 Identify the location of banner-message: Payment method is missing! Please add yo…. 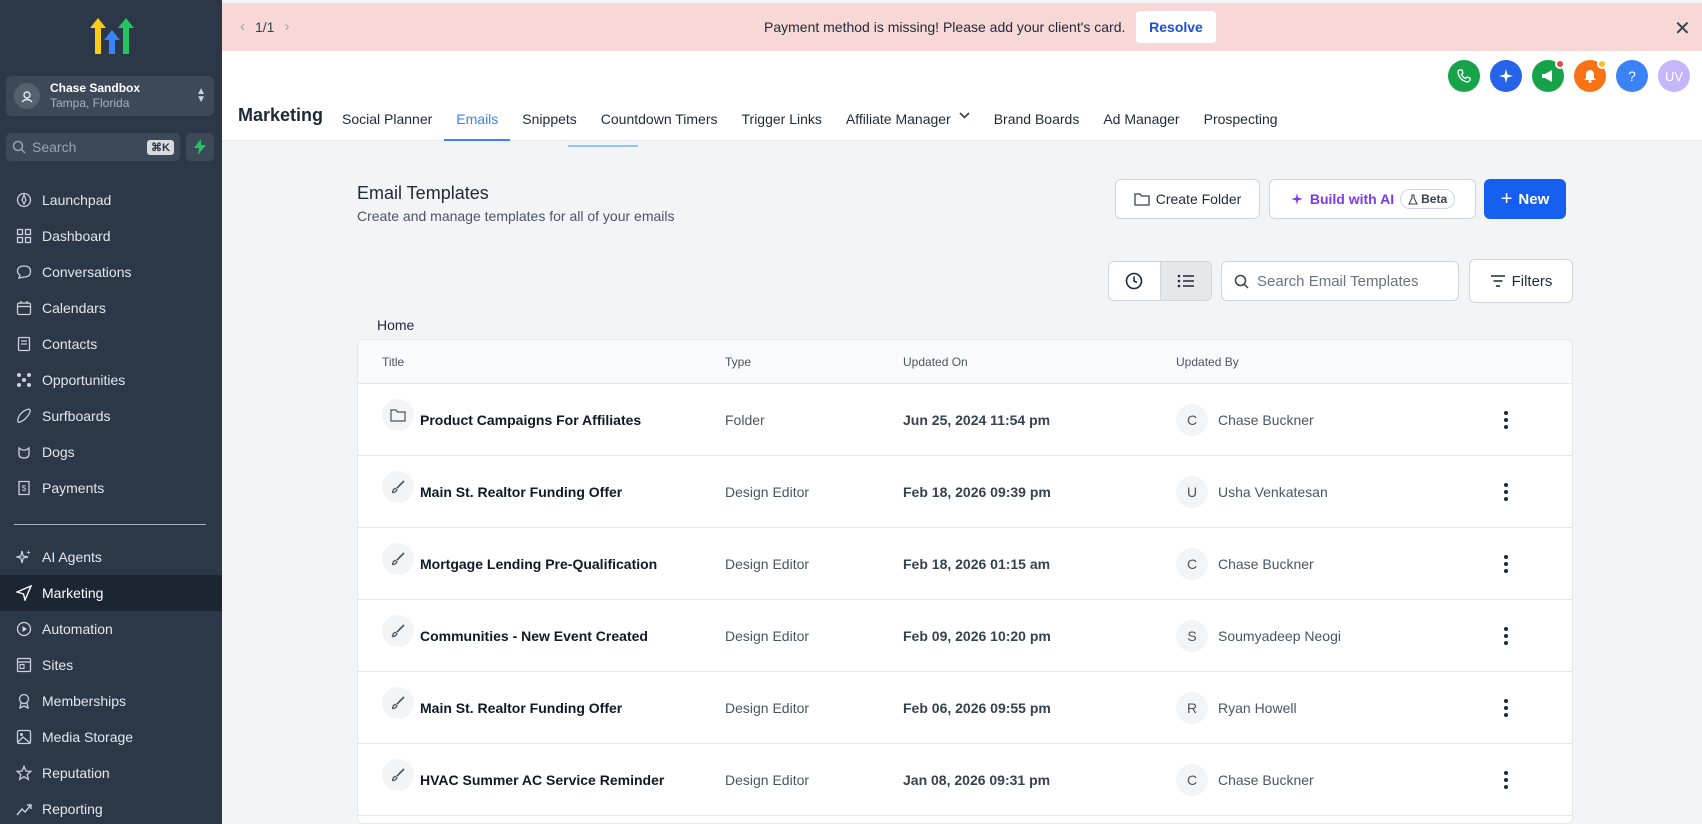
(945, 27).